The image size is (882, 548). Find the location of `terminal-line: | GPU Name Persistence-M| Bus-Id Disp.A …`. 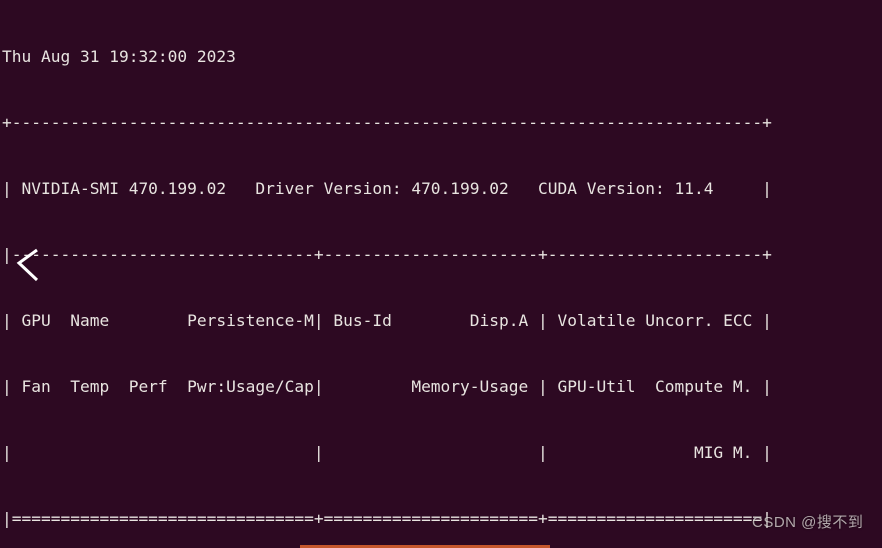

terminal-line: | GPU Name Persistence-M| Bus-Id Disp.A … is located at coordinates (387, 320).